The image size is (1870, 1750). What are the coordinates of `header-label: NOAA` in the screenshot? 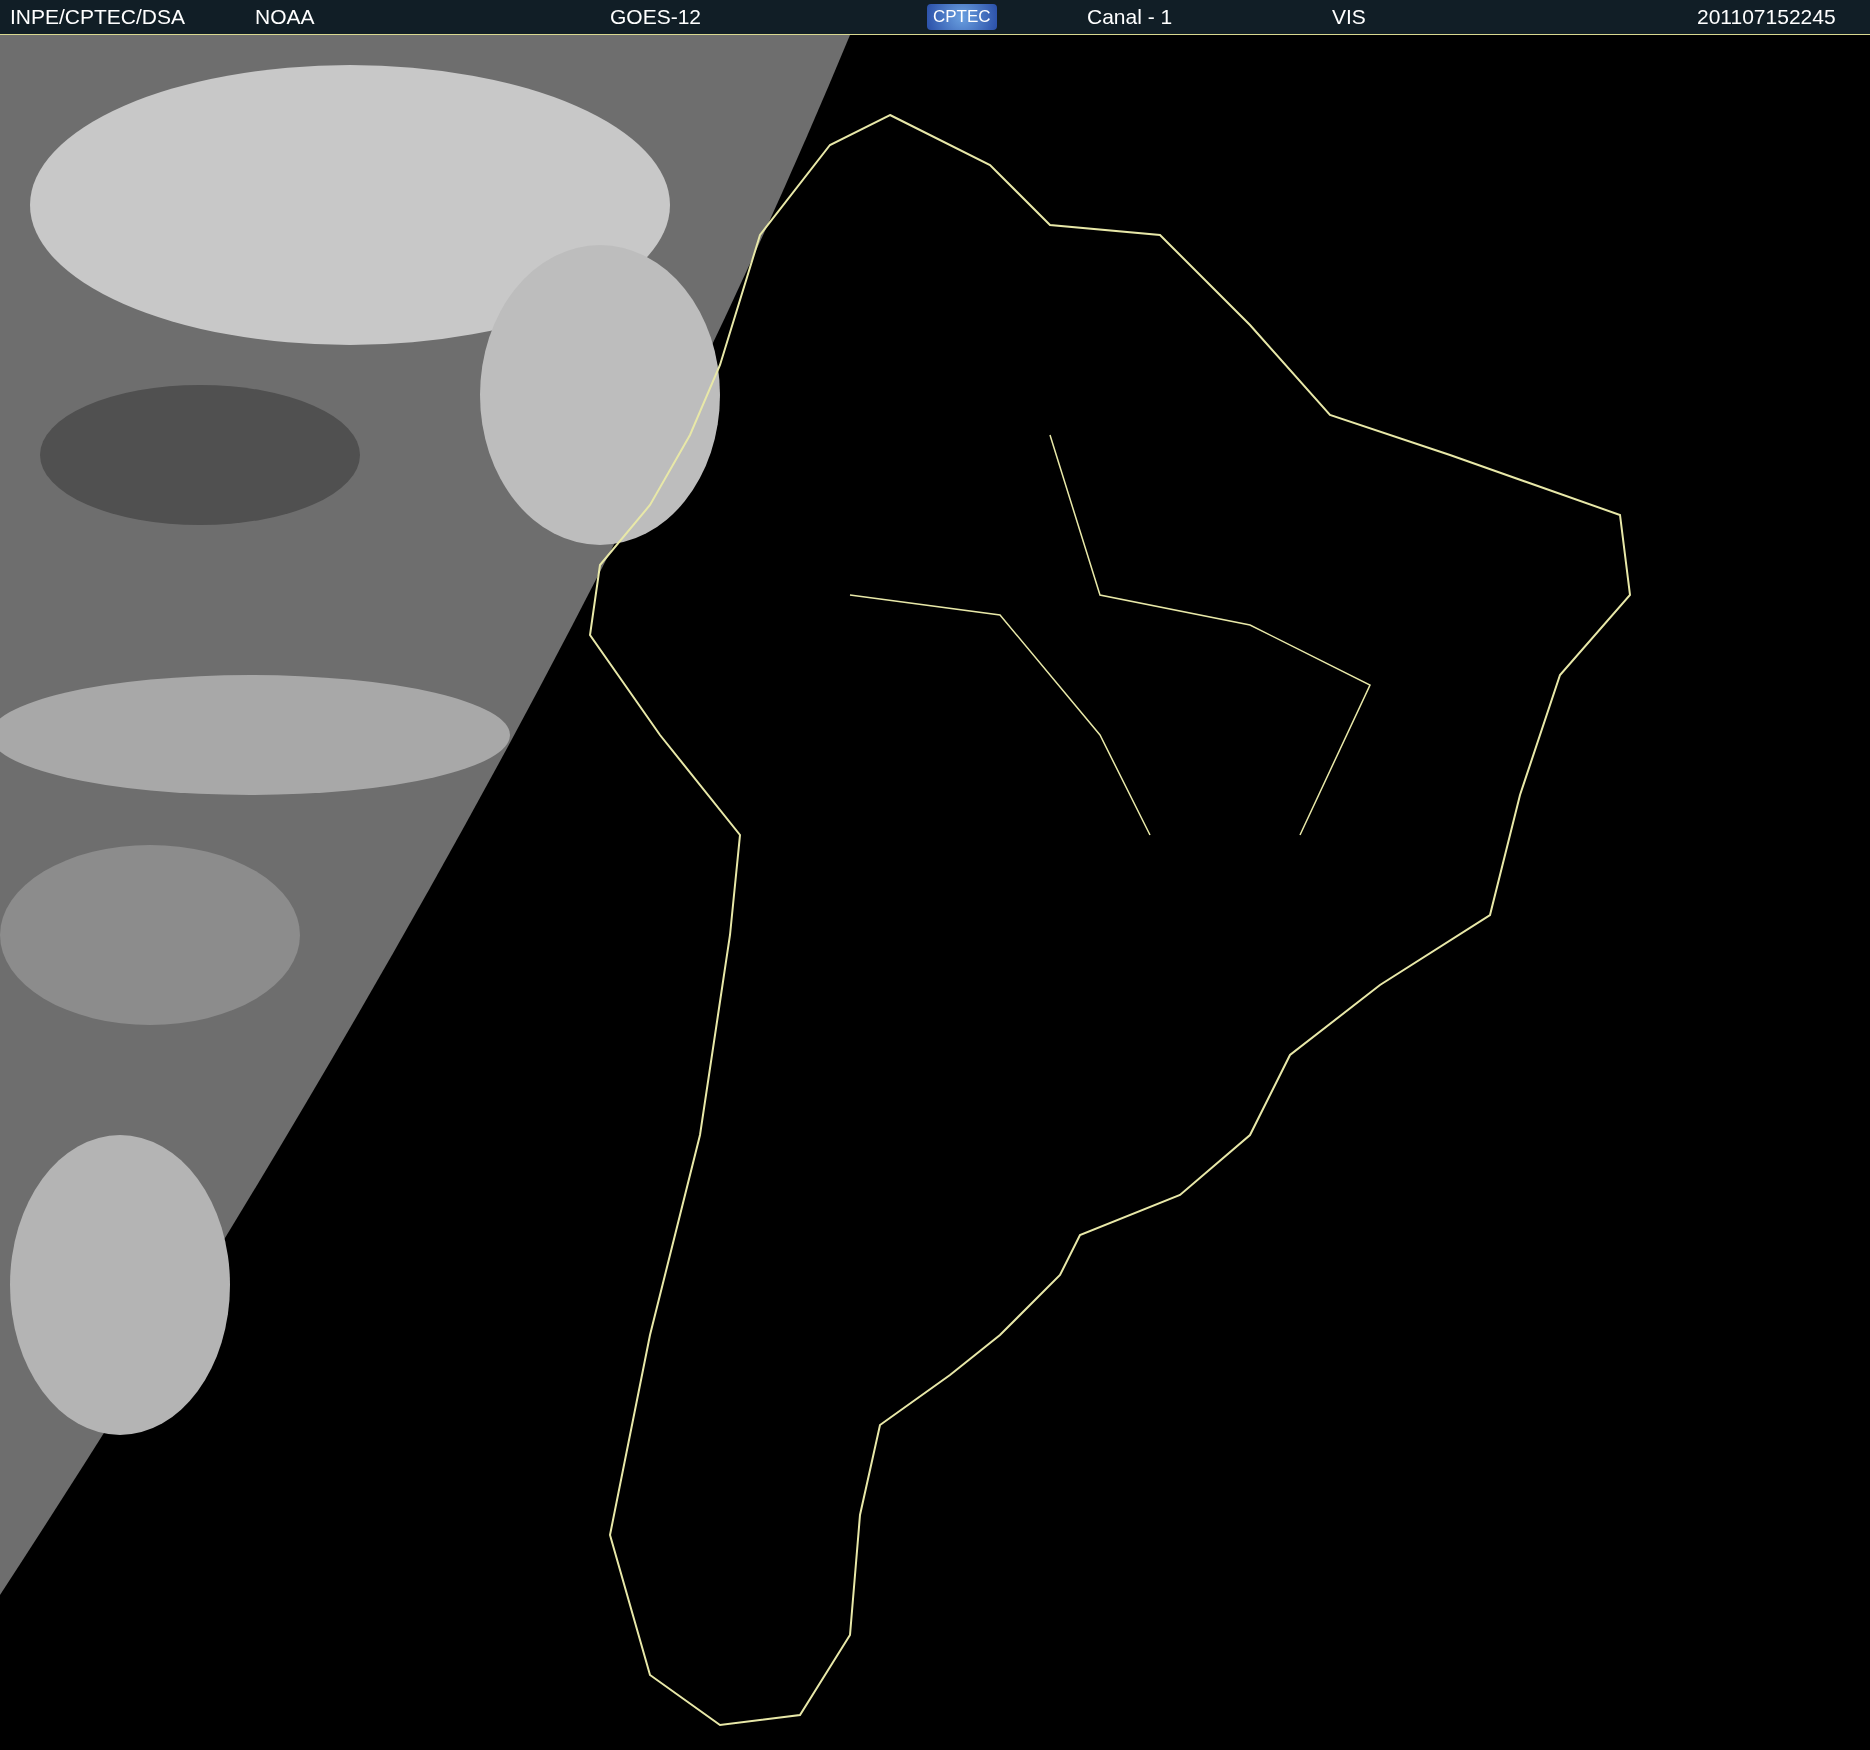 It's located at (285, 17).